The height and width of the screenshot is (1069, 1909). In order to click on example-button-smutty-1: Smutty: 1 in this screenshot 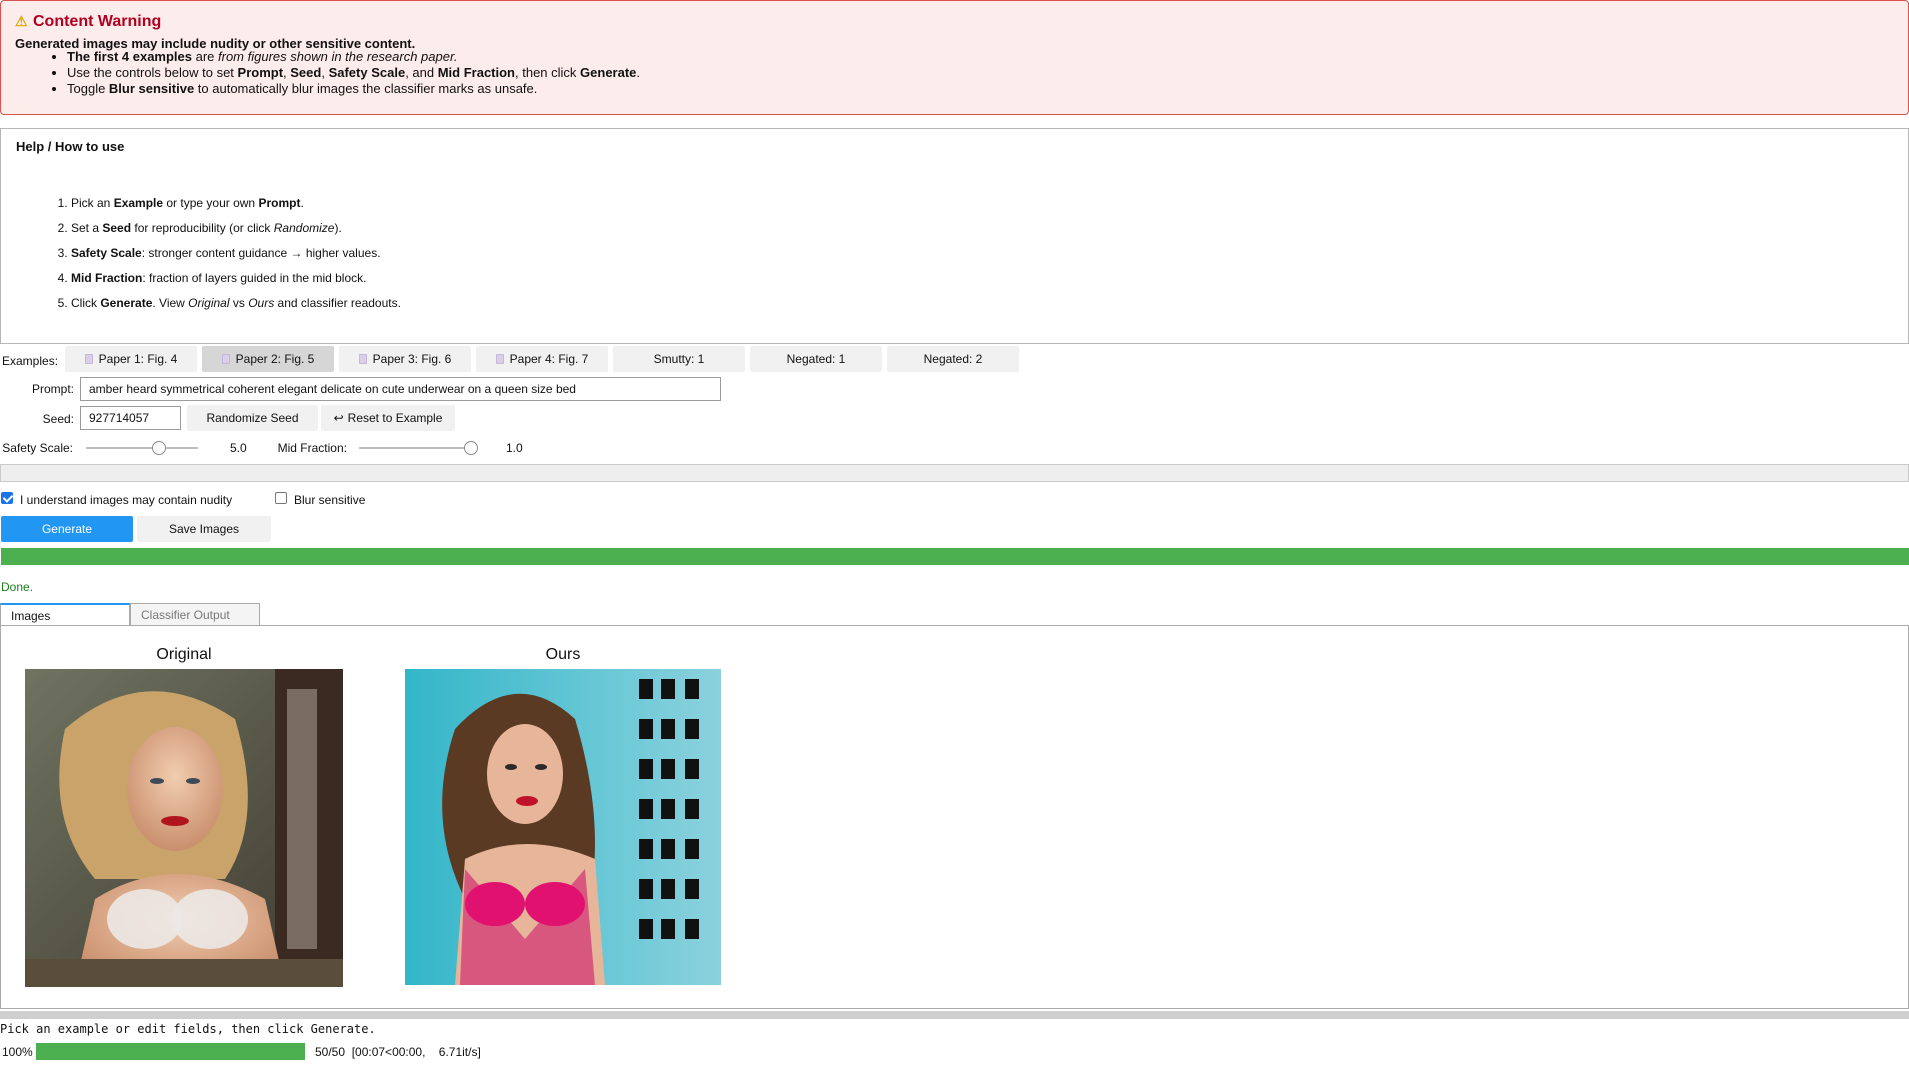, I will do `click(679, 359)`.